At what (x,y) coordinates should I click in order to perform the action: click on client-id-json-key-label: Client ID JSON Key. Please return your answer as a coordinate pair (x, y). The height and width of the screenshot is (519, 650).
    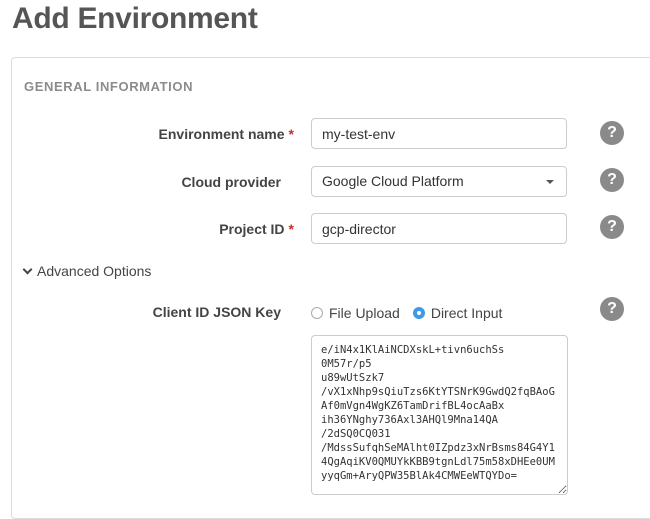
    Looking at the image, I should click on (216, 312).